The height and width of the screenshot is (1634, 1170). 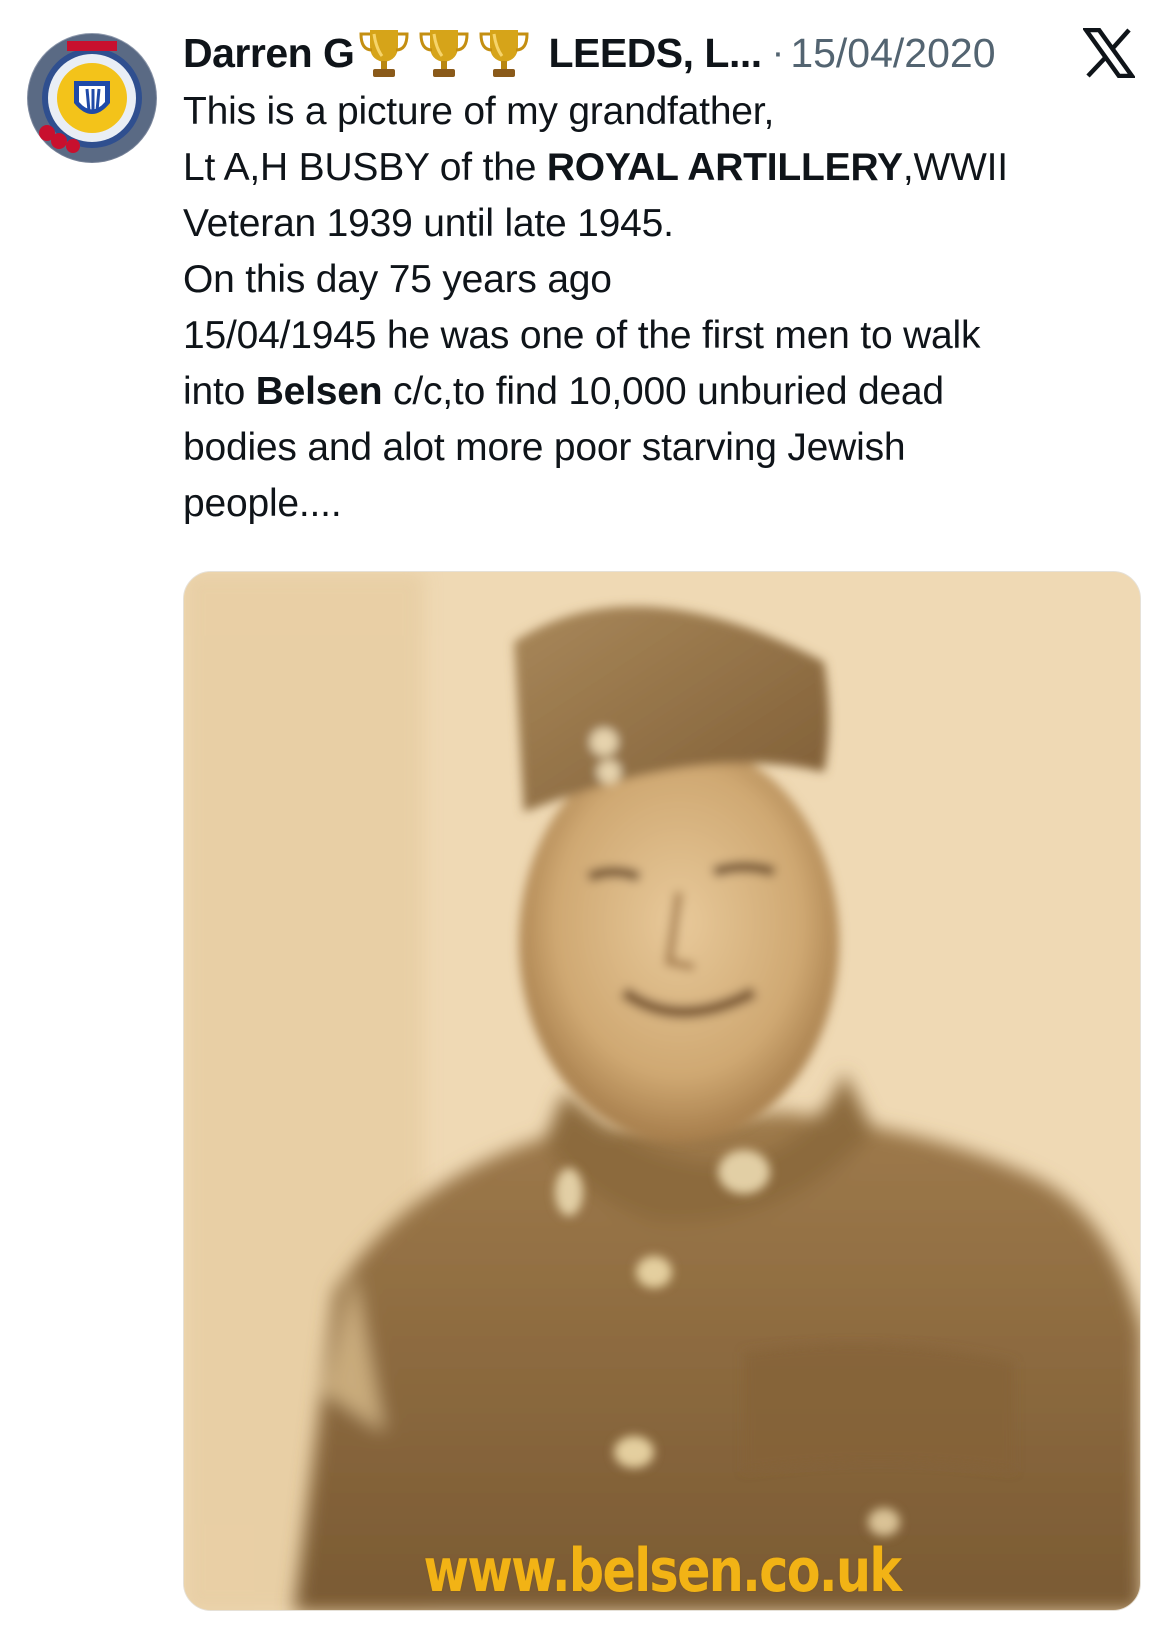 I want to click on club-crest-avatar-image, so click(x=92, y=98).